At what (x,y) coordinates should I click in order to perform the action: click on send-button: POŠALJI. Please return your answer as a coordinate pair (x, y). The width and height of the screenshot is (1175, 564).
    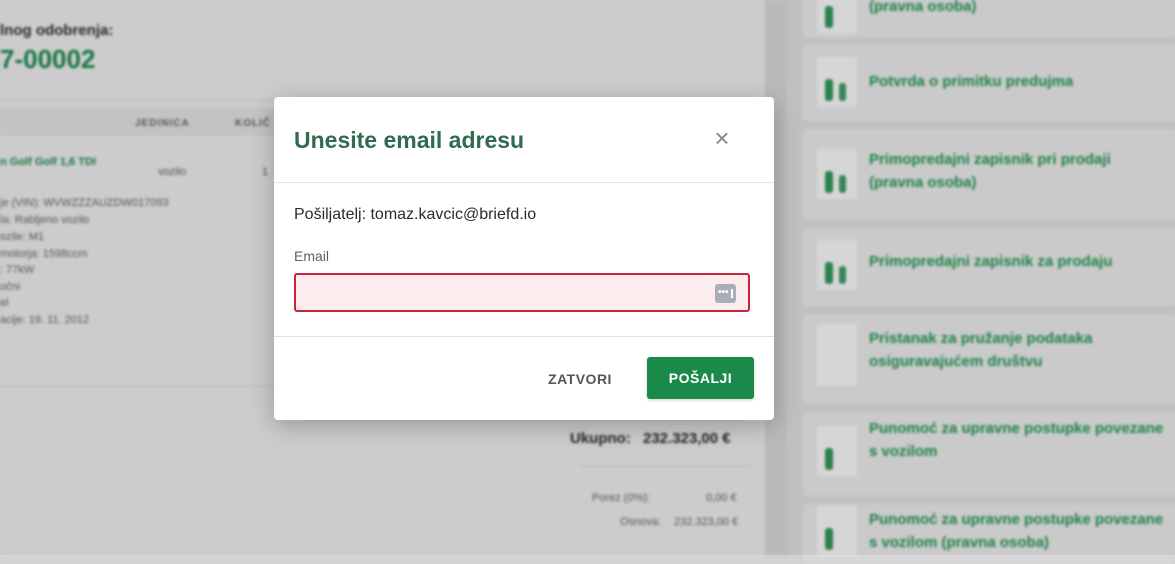
    Looking at the image, I should click on (700, 378).